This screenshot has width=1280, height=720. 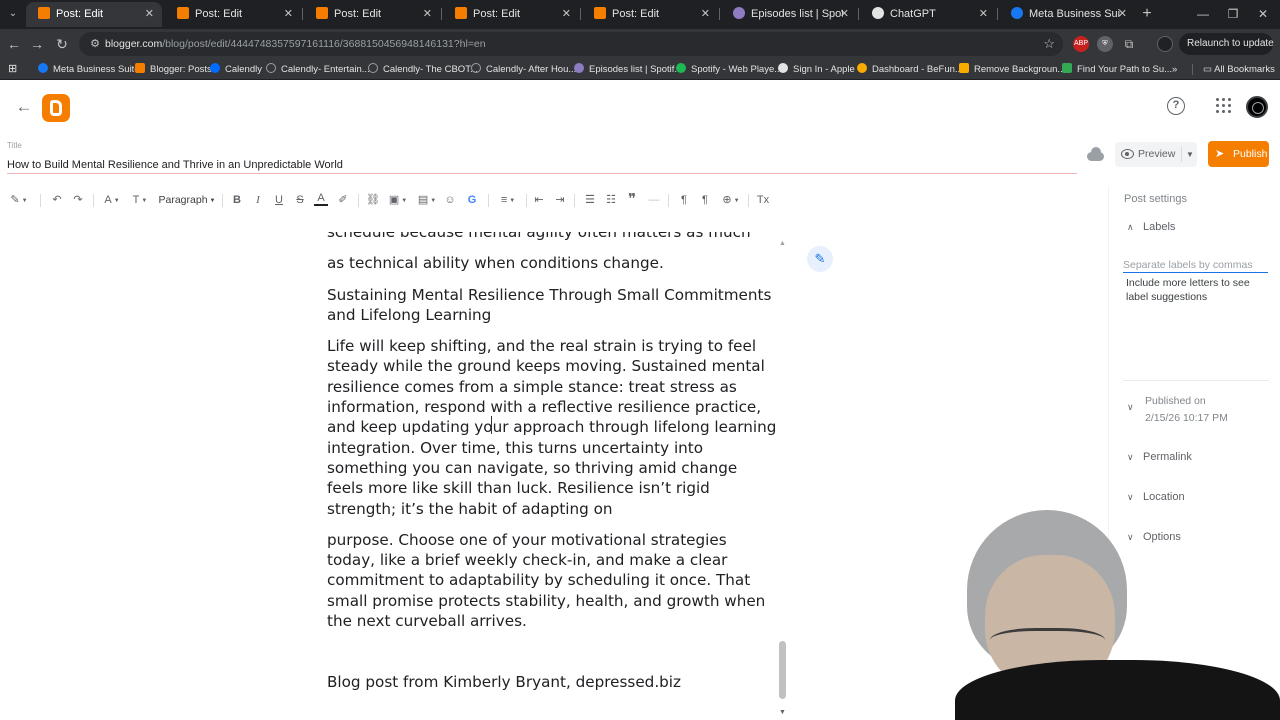 I want to click on highlight-icon: ✐, so click(x=343, y=200).